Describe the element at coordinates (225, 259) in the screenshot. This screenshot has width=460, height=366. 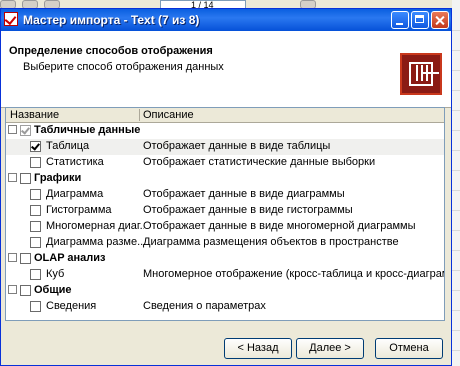
I see `group-row: OLAP анализ` at that location.